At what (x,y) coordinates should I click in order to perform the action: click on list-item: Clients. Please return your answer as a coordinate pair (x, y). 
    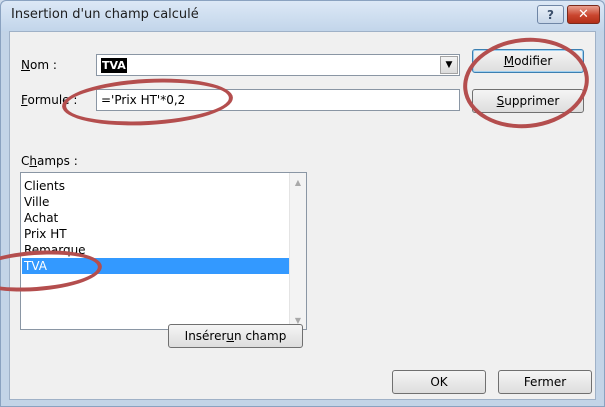
    Looking at the image, I should click on (155, 186).